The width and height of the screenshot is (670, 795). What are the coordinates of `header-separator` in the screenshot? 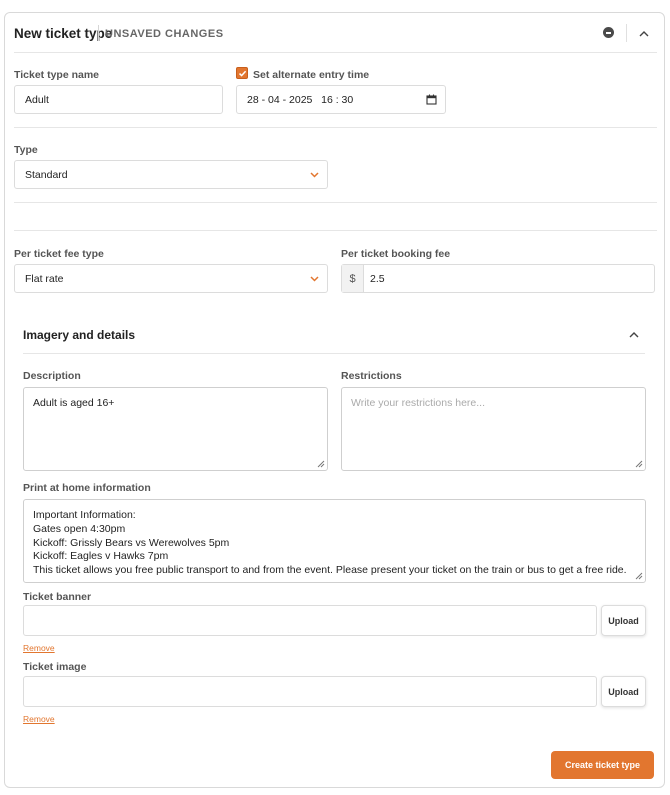 It's located at (98, 33).